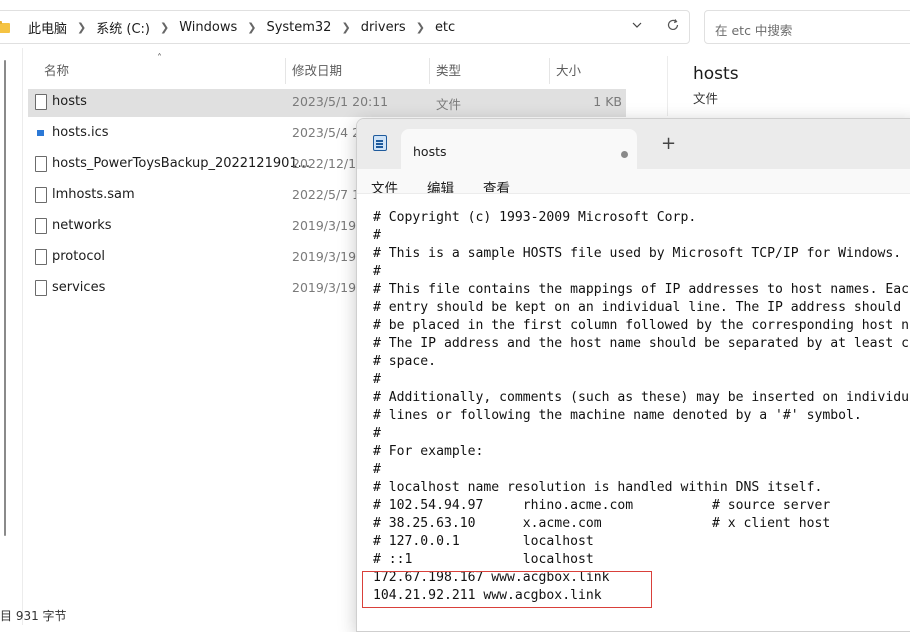 The image size is (910, 632). What do you see at coordinates (41, 133) in the screenshot?
I see `ics-file-icon` at bounding box center [41, 133].